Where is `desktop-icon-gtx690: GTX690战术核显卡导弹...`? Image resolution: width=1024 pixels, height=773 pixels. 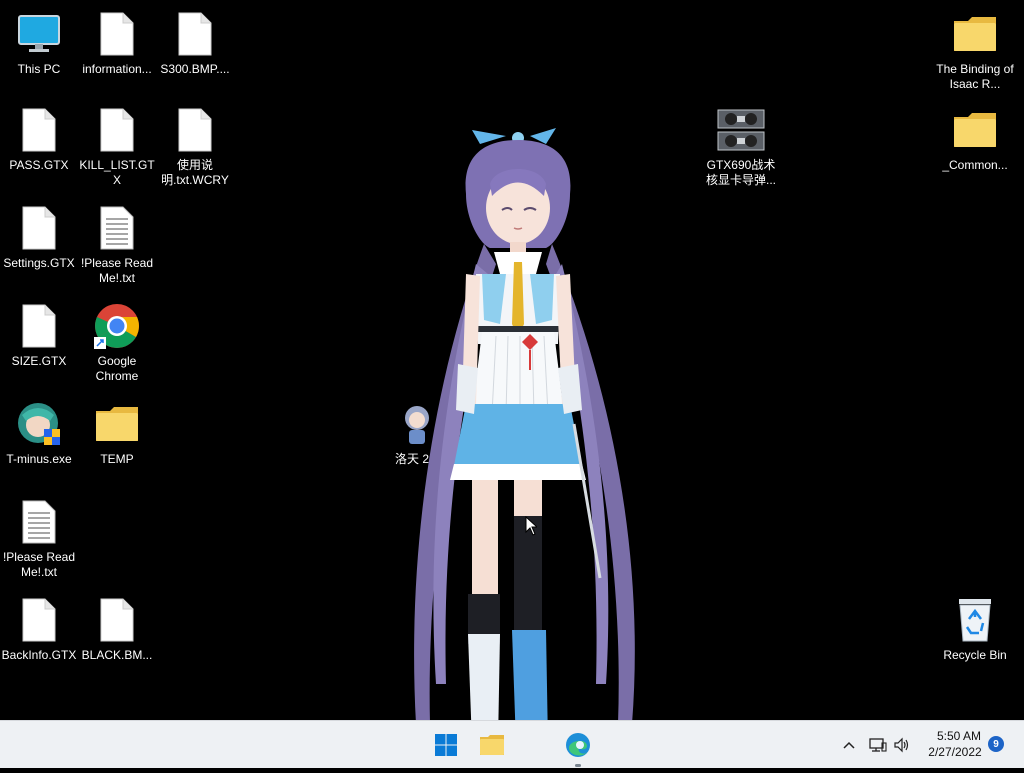
desktop-icon-gtx690: GTX690战术核显卡导弹... is located at coordinates (741, 147).